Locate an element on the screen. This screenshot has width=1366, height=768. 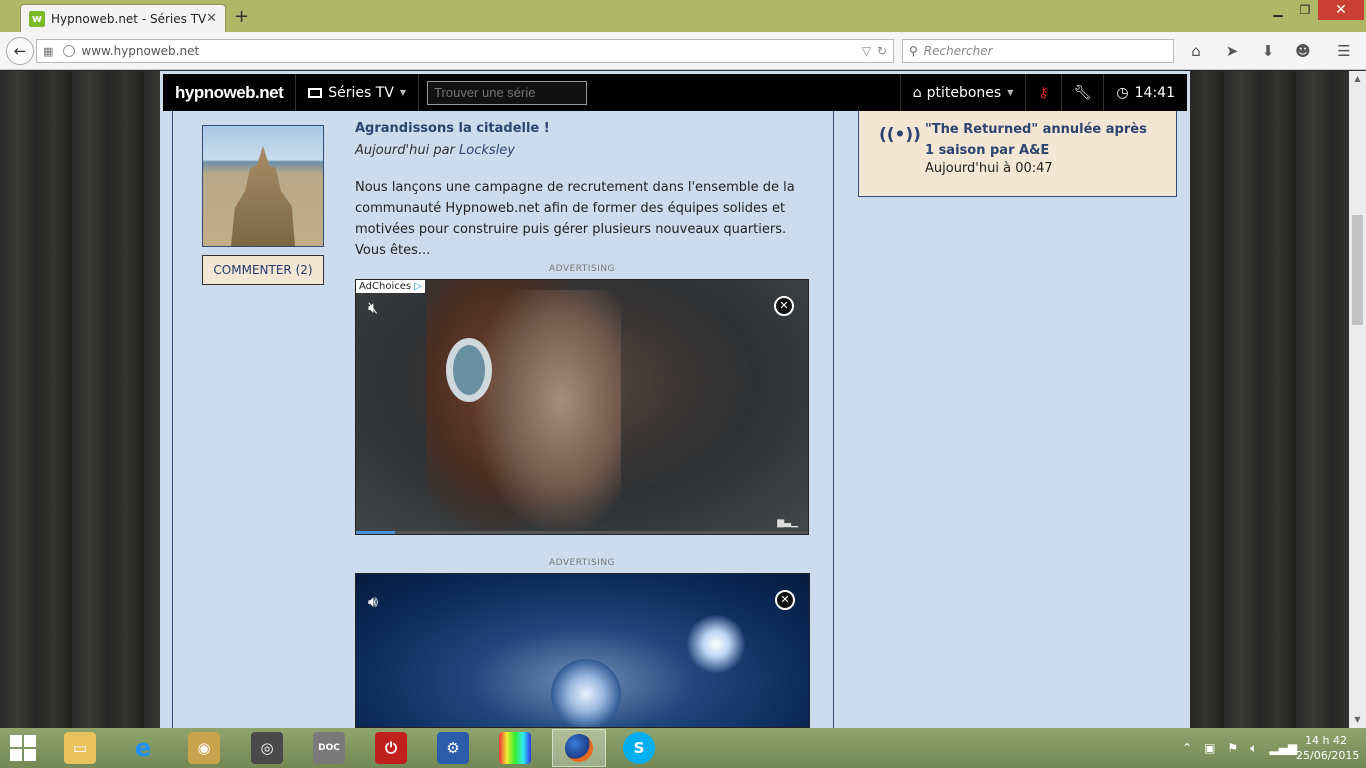
browser-tab: w Hypnoweb.net - Séries TV ✕ is located at coordinates (123, 18).